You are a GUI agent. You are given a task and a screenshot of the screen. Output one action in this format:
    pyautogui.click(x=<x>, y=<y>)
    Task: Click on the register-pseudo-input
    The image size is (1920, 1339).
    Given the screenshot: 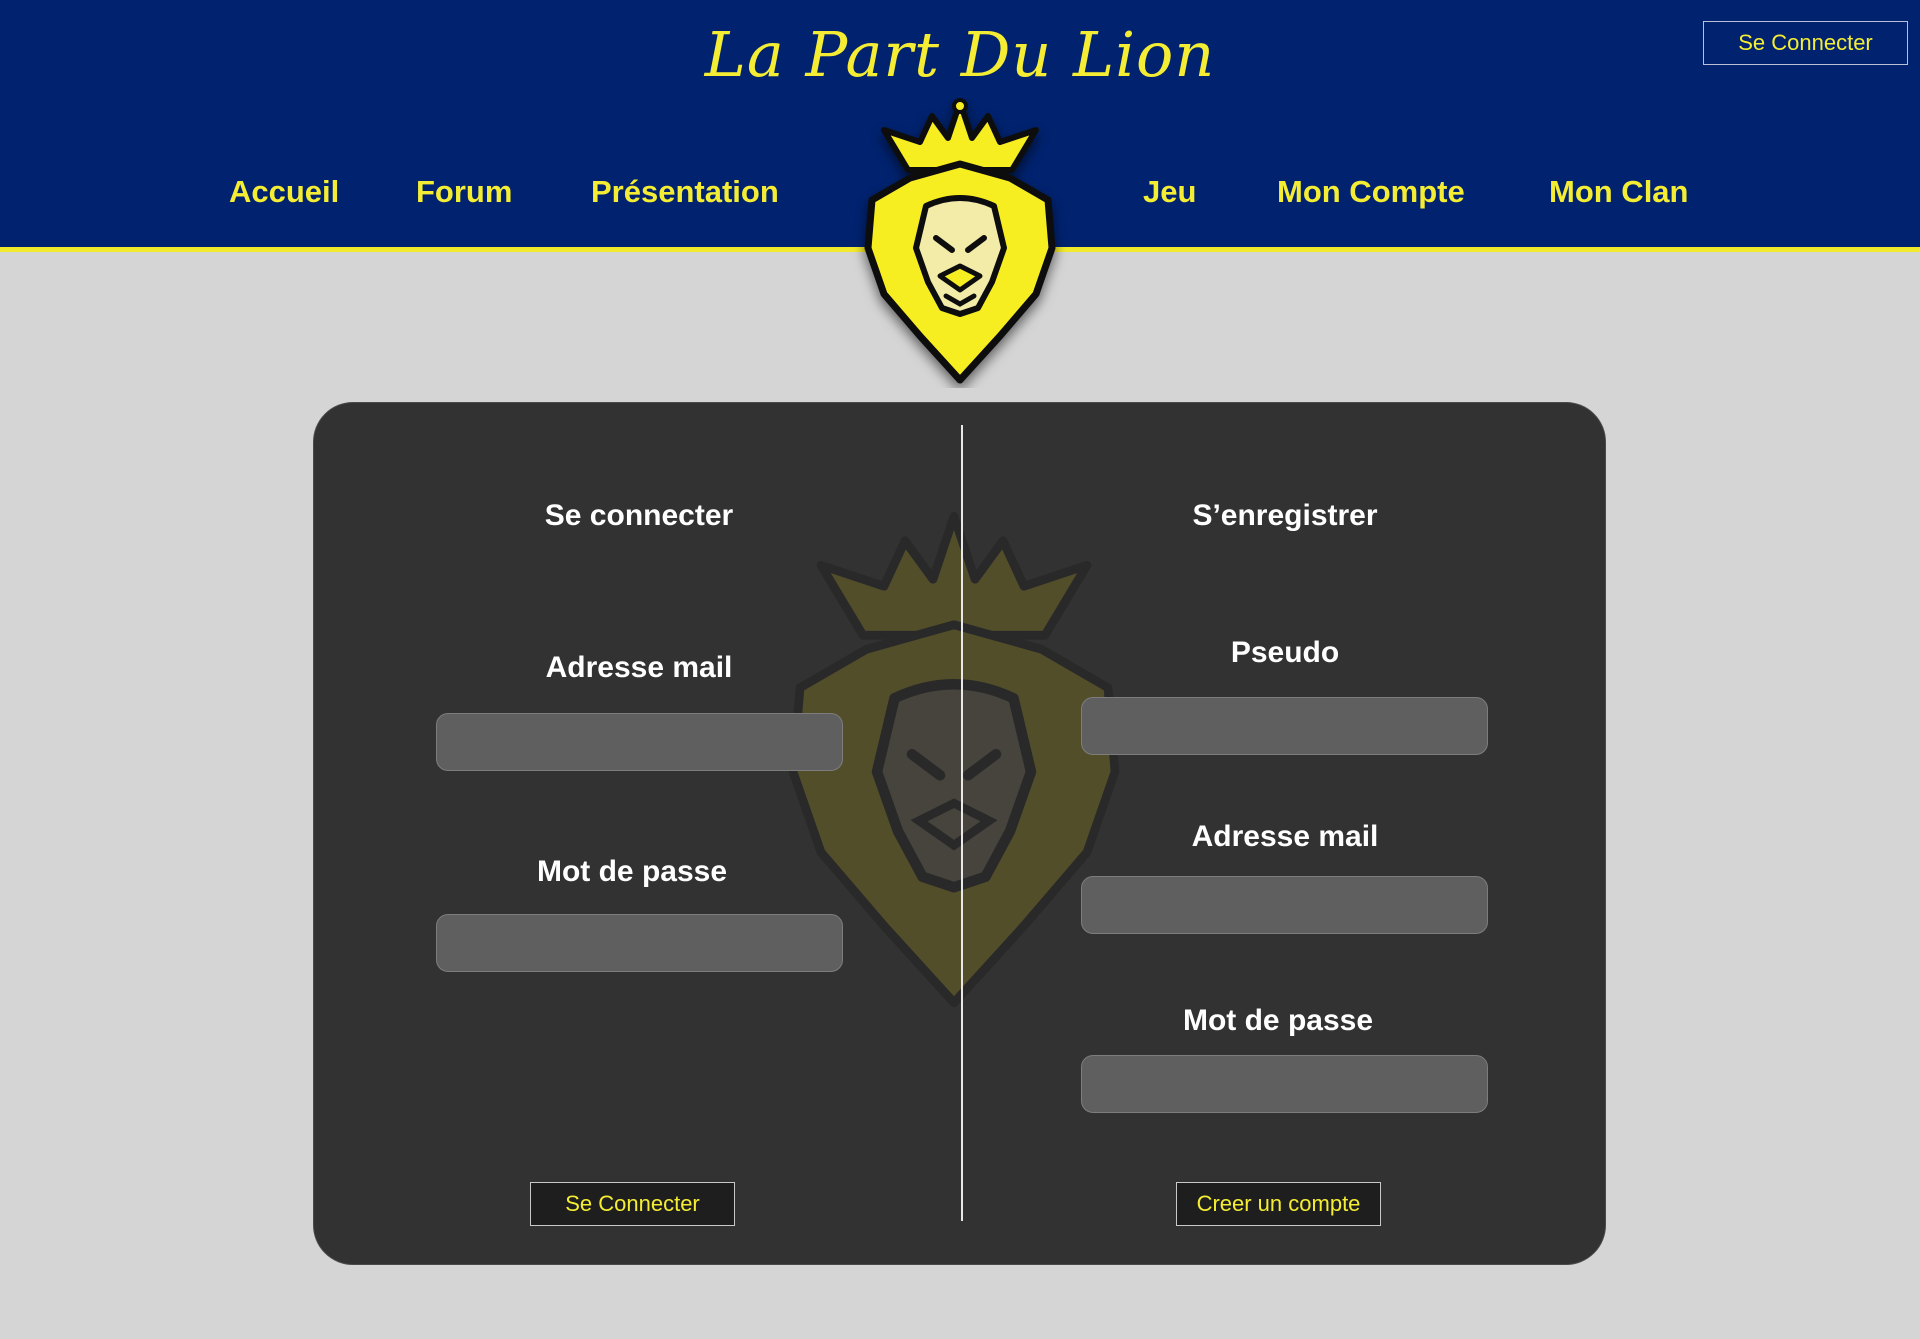 What is the action you would take?
    pyautogui.click(x=1284, y=726)
    